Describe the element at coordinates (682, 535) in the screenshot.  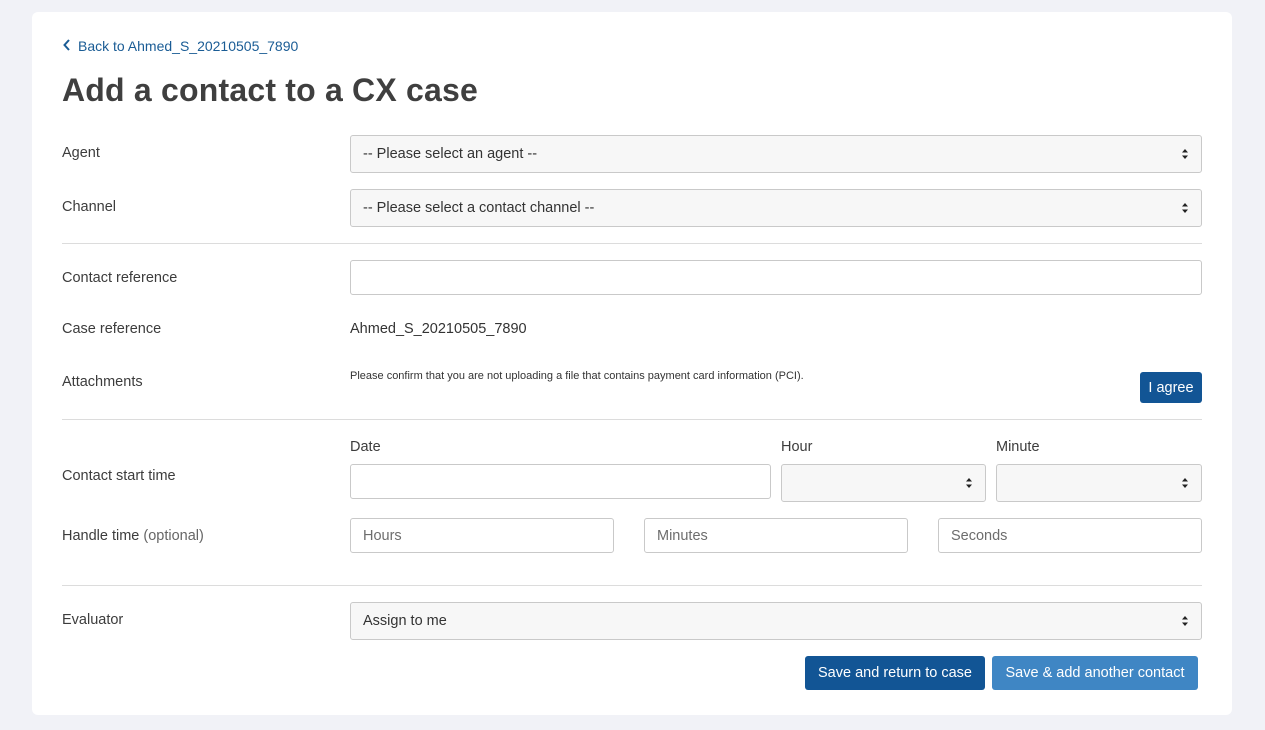
I see `minutes-placeholder: Minutes` at that location.